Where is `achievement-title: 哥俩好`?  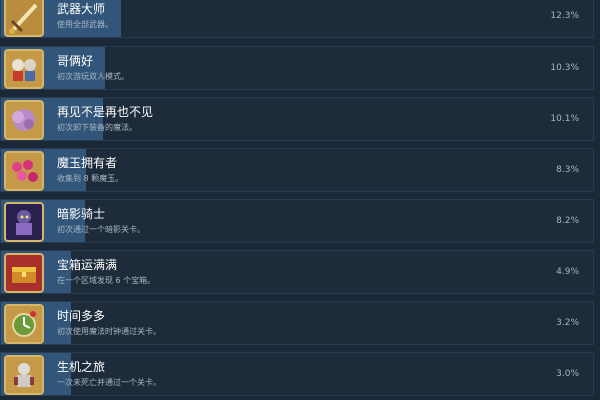 achievement-title: 哥俩好 is located at coordinates (75, 61).